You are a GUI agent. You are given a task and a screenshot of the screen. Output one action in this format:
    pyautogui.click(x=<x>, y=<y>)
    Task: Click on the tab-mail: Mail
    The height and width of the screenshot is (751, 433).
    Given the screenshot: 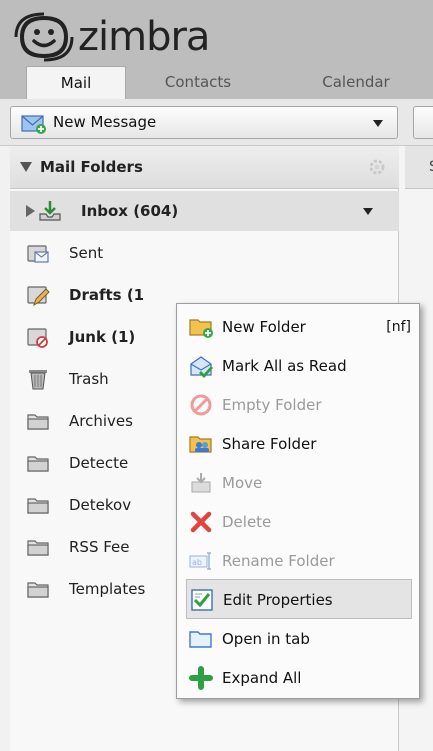 What is the action you would take?
    pyautogui.click(x=76, y=82)
    